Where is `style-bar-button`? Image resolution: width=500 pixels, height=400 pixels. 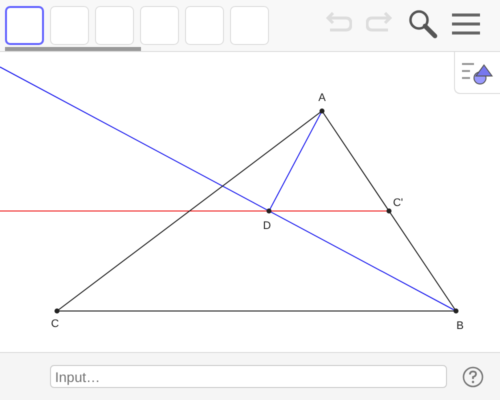 style-bar-button is located at coordinates (477, 73).